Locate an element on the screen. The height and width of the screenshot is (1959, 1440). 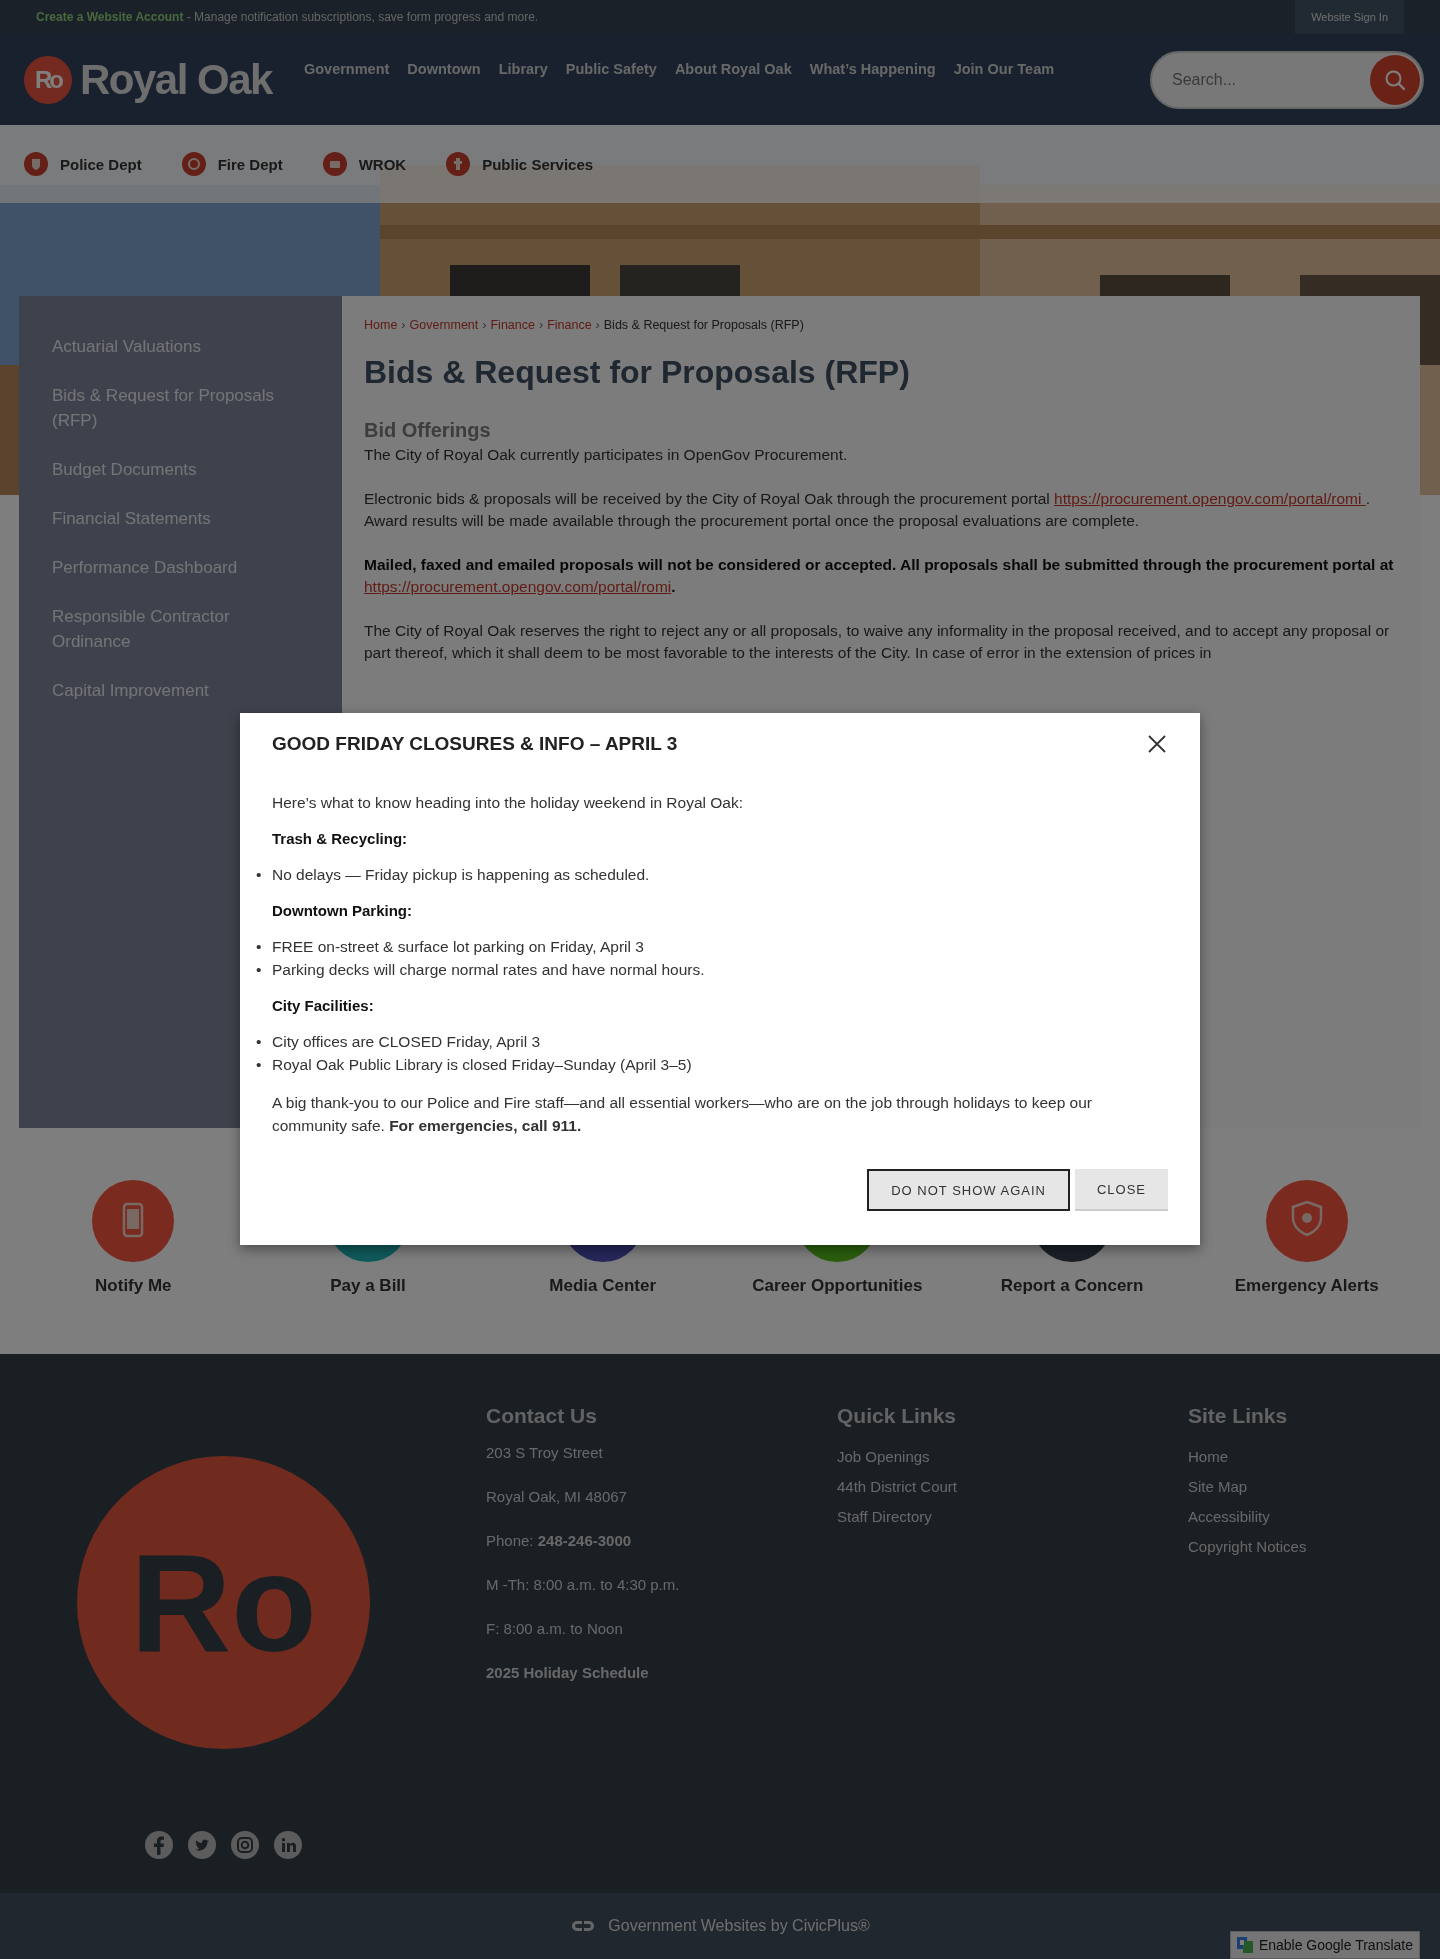
nav-link: Downtown is located at coordinates (444, 68).